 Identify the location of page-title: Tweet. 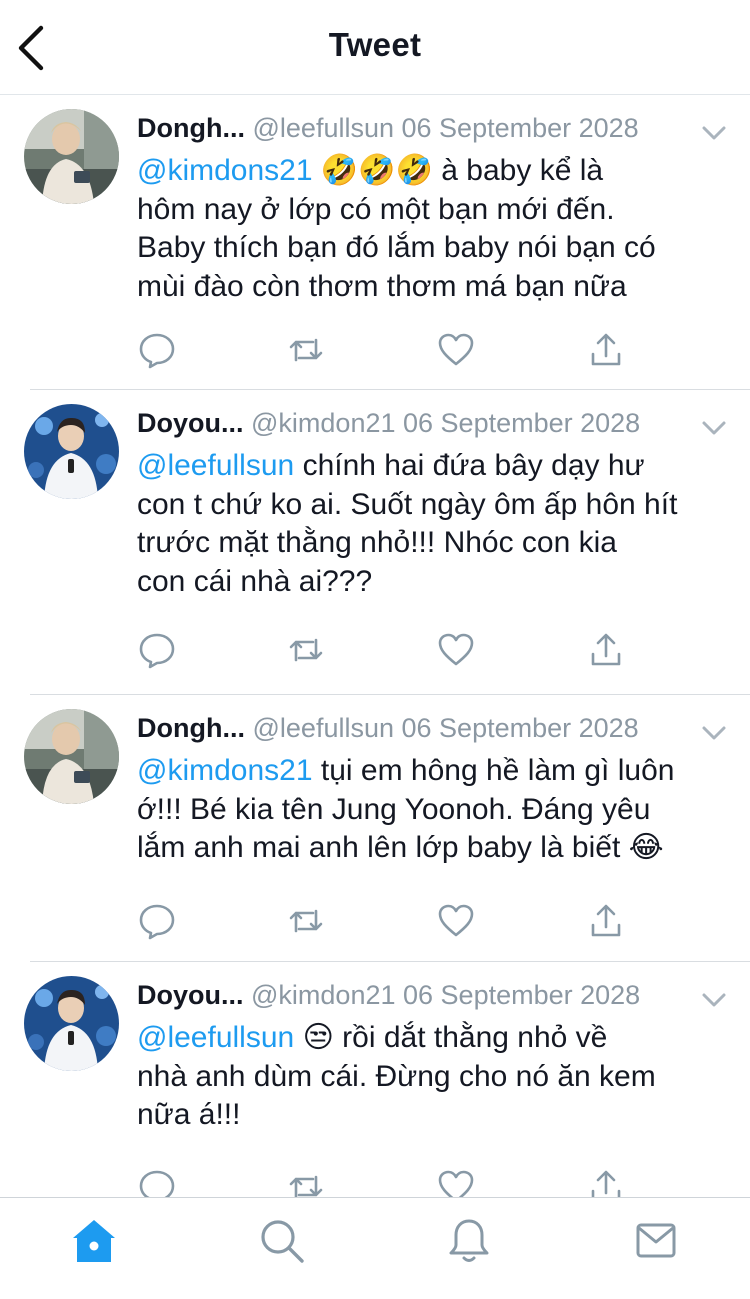
(375, 44).